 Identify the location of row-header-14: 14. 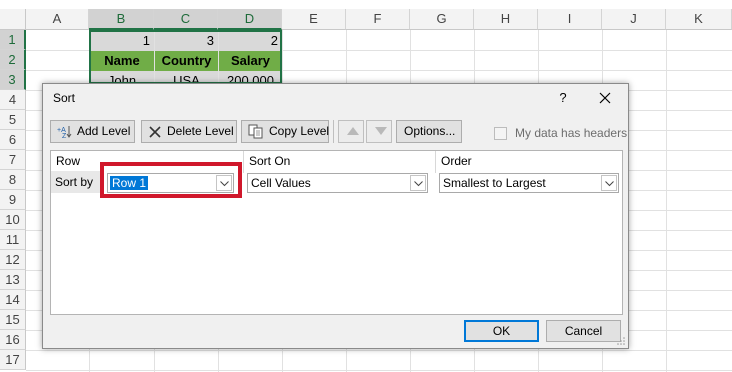
(13, 300).